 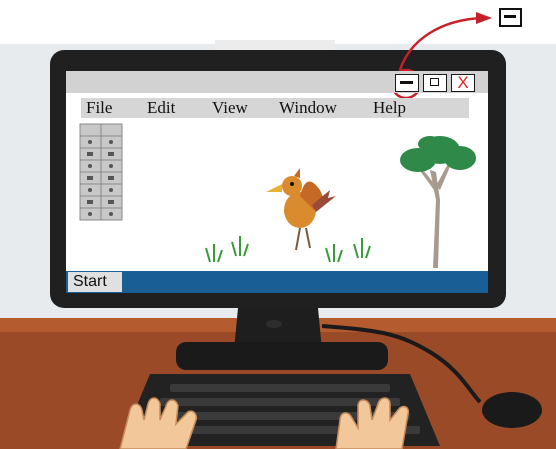 What do you see at coordinates (282, 356) in the screenshot?
I see `monitor-stand-base` at bounding box center [282, 356].